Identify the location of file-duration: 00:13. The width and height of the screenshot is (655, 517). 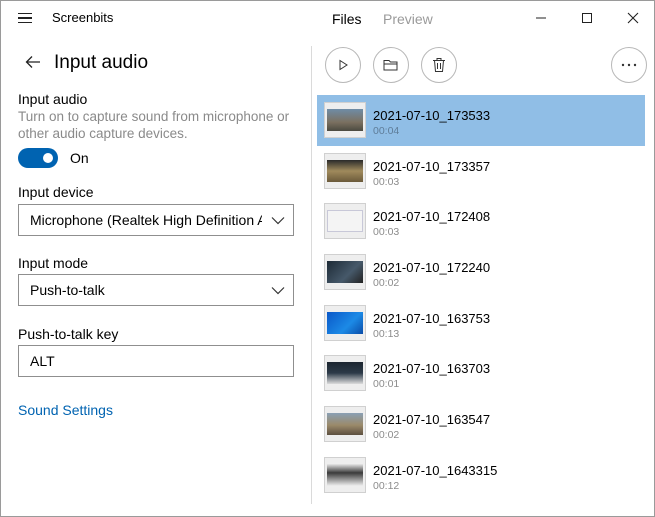
(386, 333).